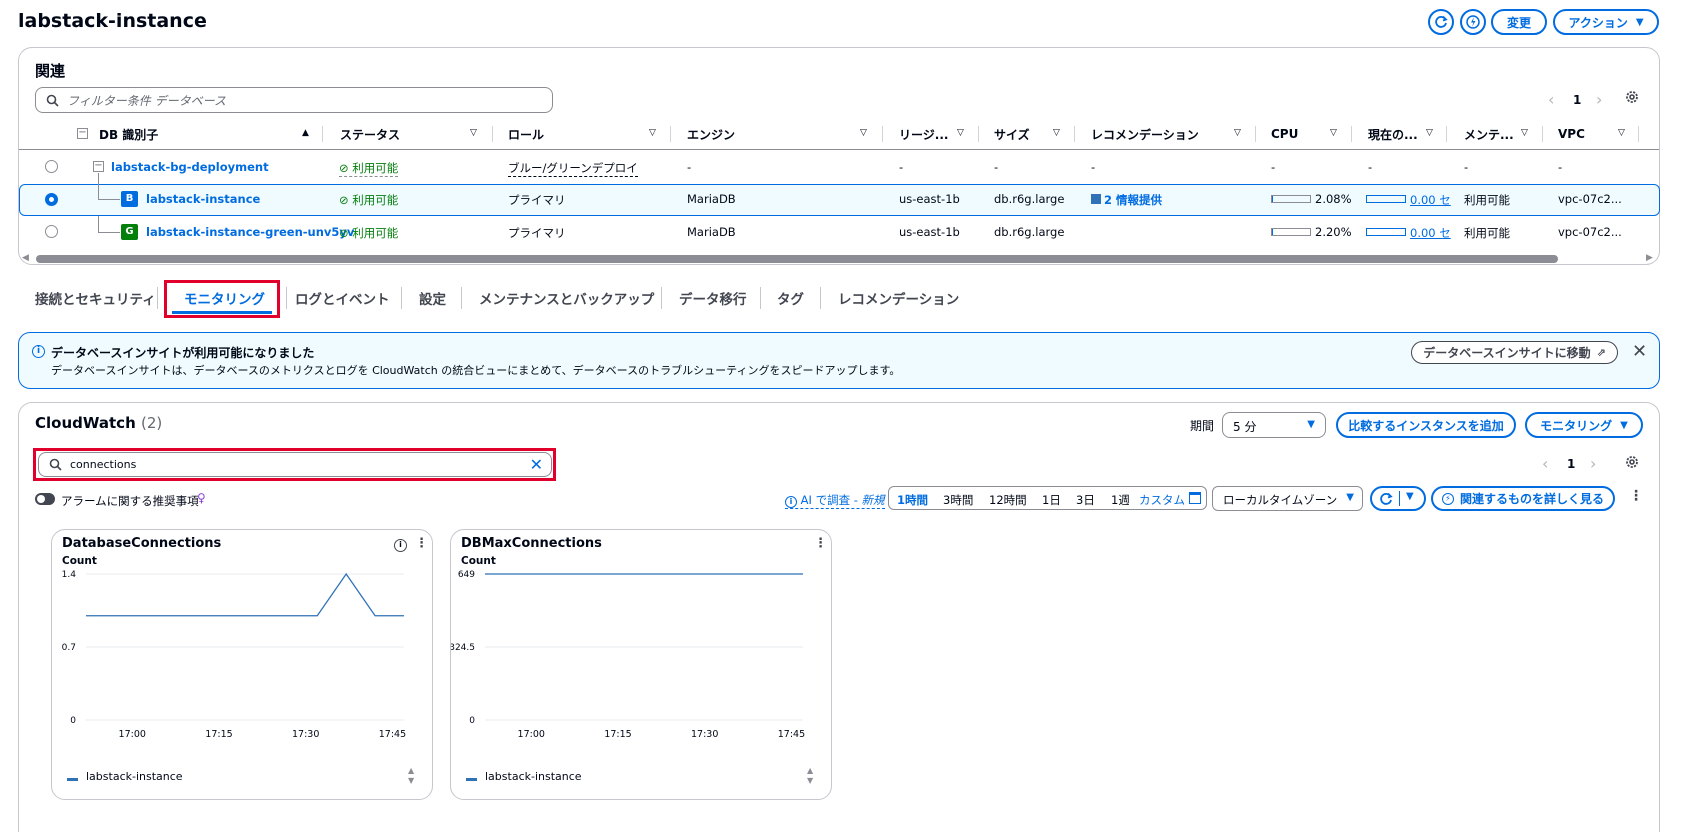 Image resolution: width=1682 pixels, height=832 pixels. What do you see at coordinates (1291, 232) in the screenshot?
I see `cpu-bar` at bounding box center [1291, 232].